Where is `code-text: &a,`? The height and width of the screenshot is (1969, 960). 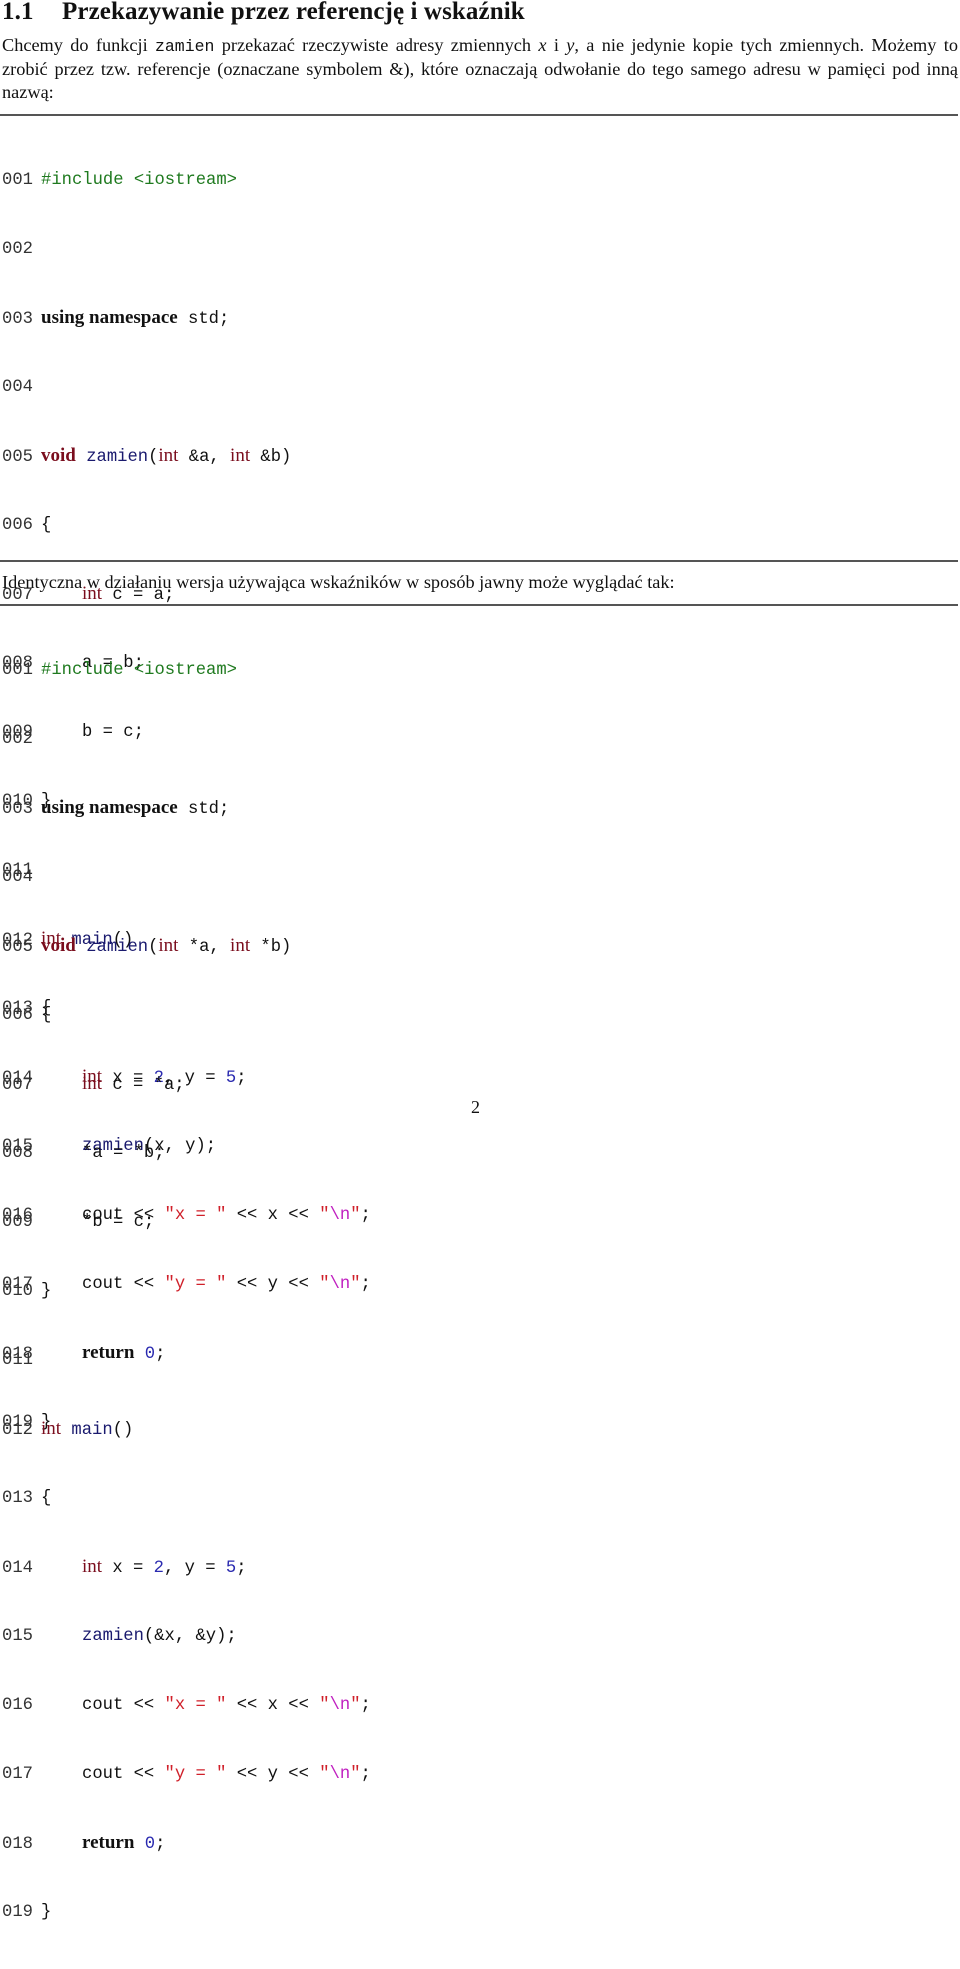 code-text: &a, is located at coordinates (204, 457).